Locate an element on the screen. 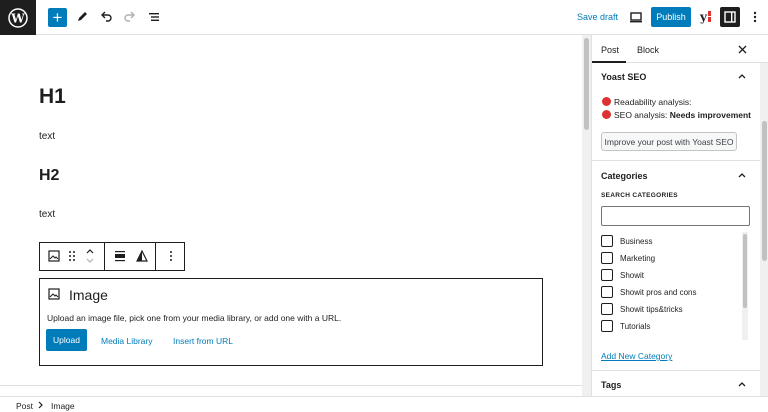 The height and width of the screenshot is (412, 768). wordpress-logo-icon: W is located at coordinates (18, 17).